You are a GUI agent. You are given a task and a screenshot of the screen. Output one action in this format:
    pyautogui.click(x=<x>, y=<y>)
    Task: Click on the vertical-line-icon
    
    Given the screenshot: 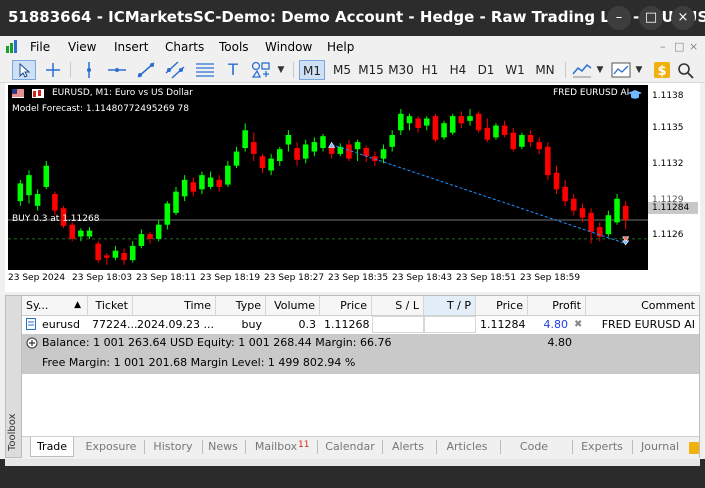 What is the action you would take?
    pyautogui.click(x=89, y=70)
    